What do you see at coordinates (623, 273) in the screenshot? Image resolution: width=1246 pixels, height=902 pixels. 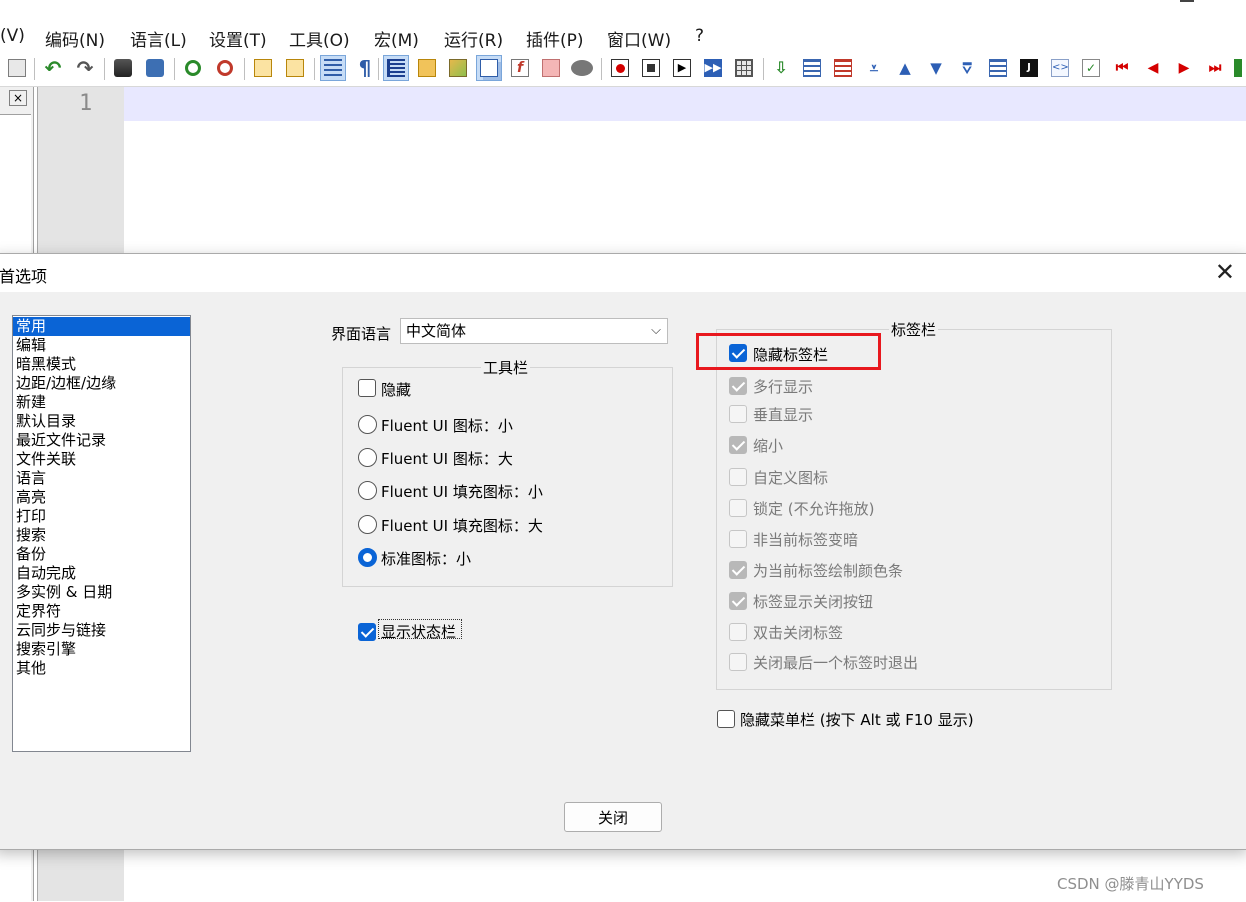 I see `dialog-titlebar: 首选项 ✕` at bounding box center [623, 273].